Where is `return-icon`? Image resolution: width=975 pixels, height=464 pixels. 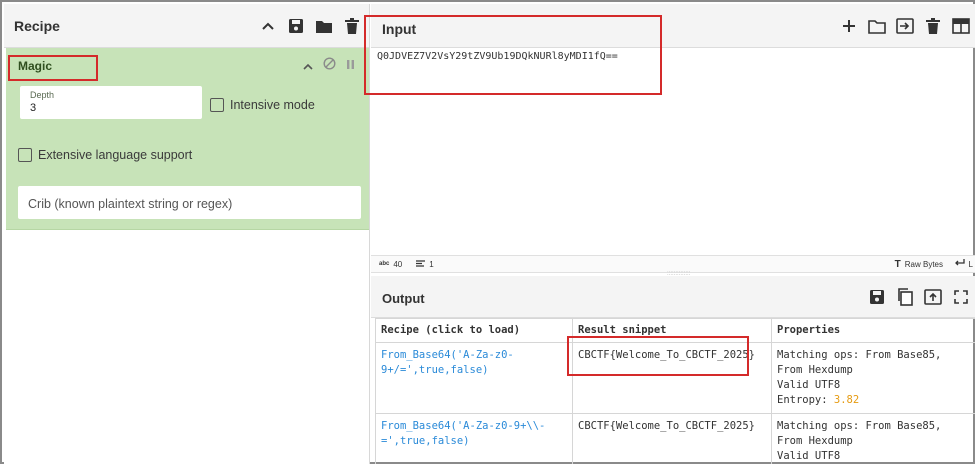 return-icon is located at coordinates (959, 264).